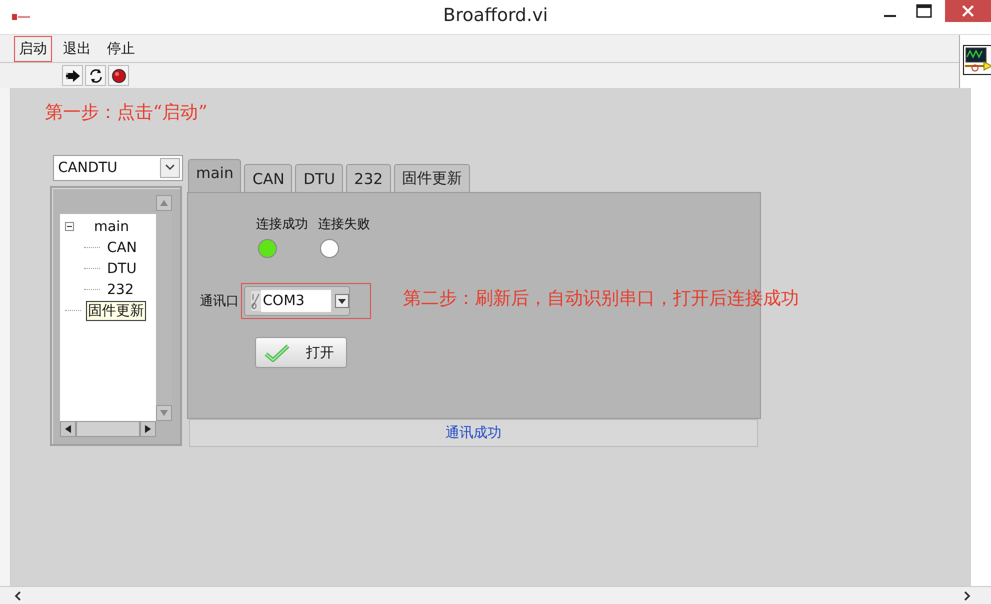 This screenshot has height=604, width=991. Describe the element at coordinates (473, 433) in the screenshot. I see `status-text: 通讯成功` at that location.